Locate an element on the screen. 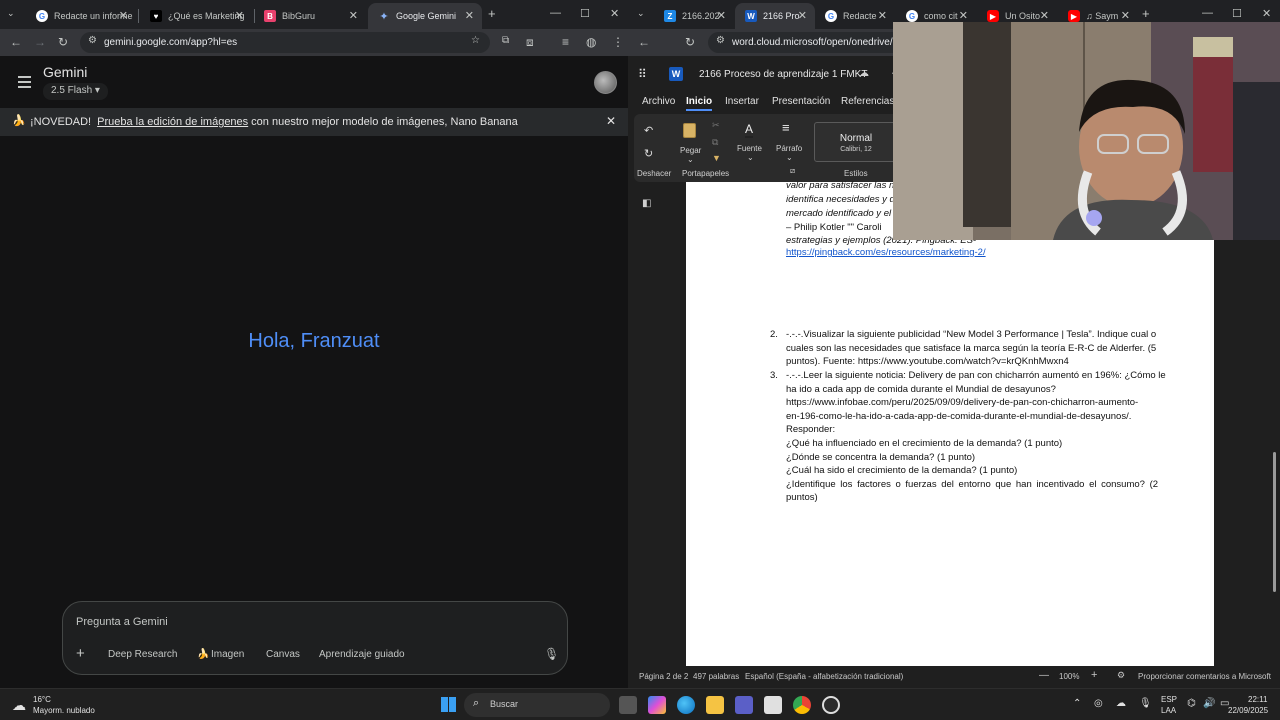 This screenshot has height=720, width=1280. hamburger-menu-icon is located at coordinates (24, 82).